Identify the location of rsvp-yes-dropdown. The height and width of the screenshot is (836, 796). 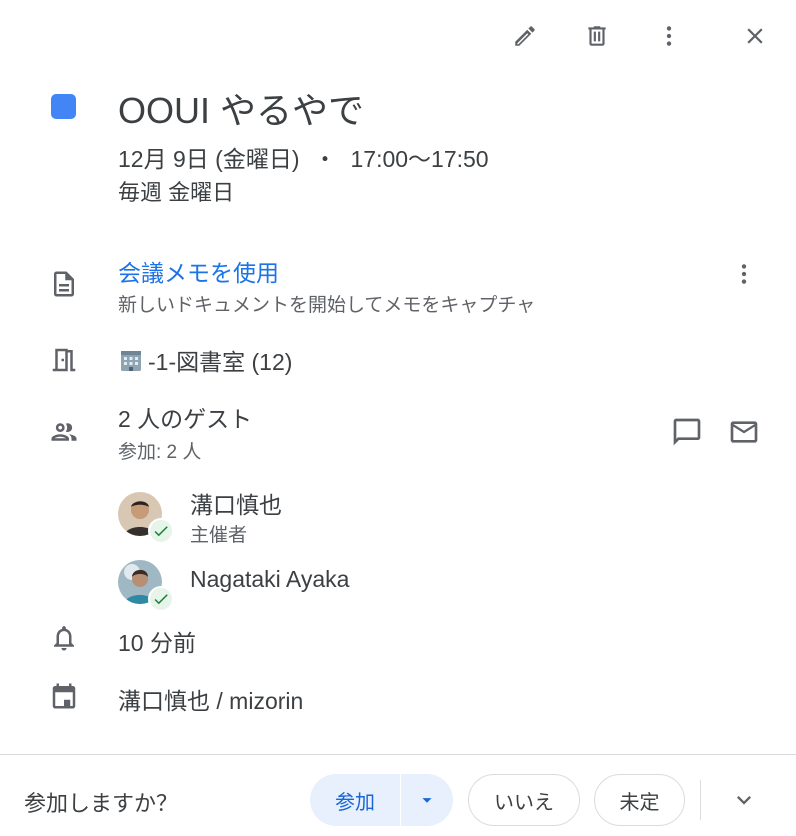
(427, 800).